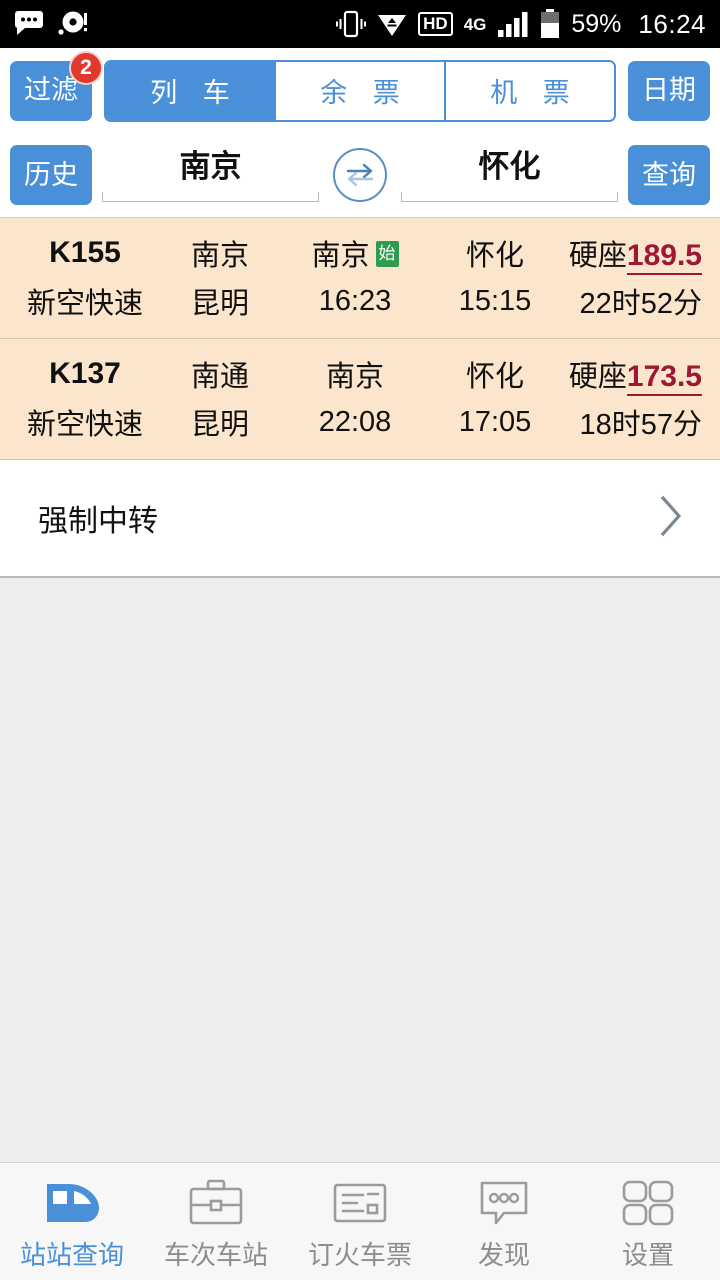 Image resolution: width=720 pixels, height=1280 pixels. I want to click on train-row-primary: K155 南京 南京始 怀化 硬座189.5, so click(360, 253).